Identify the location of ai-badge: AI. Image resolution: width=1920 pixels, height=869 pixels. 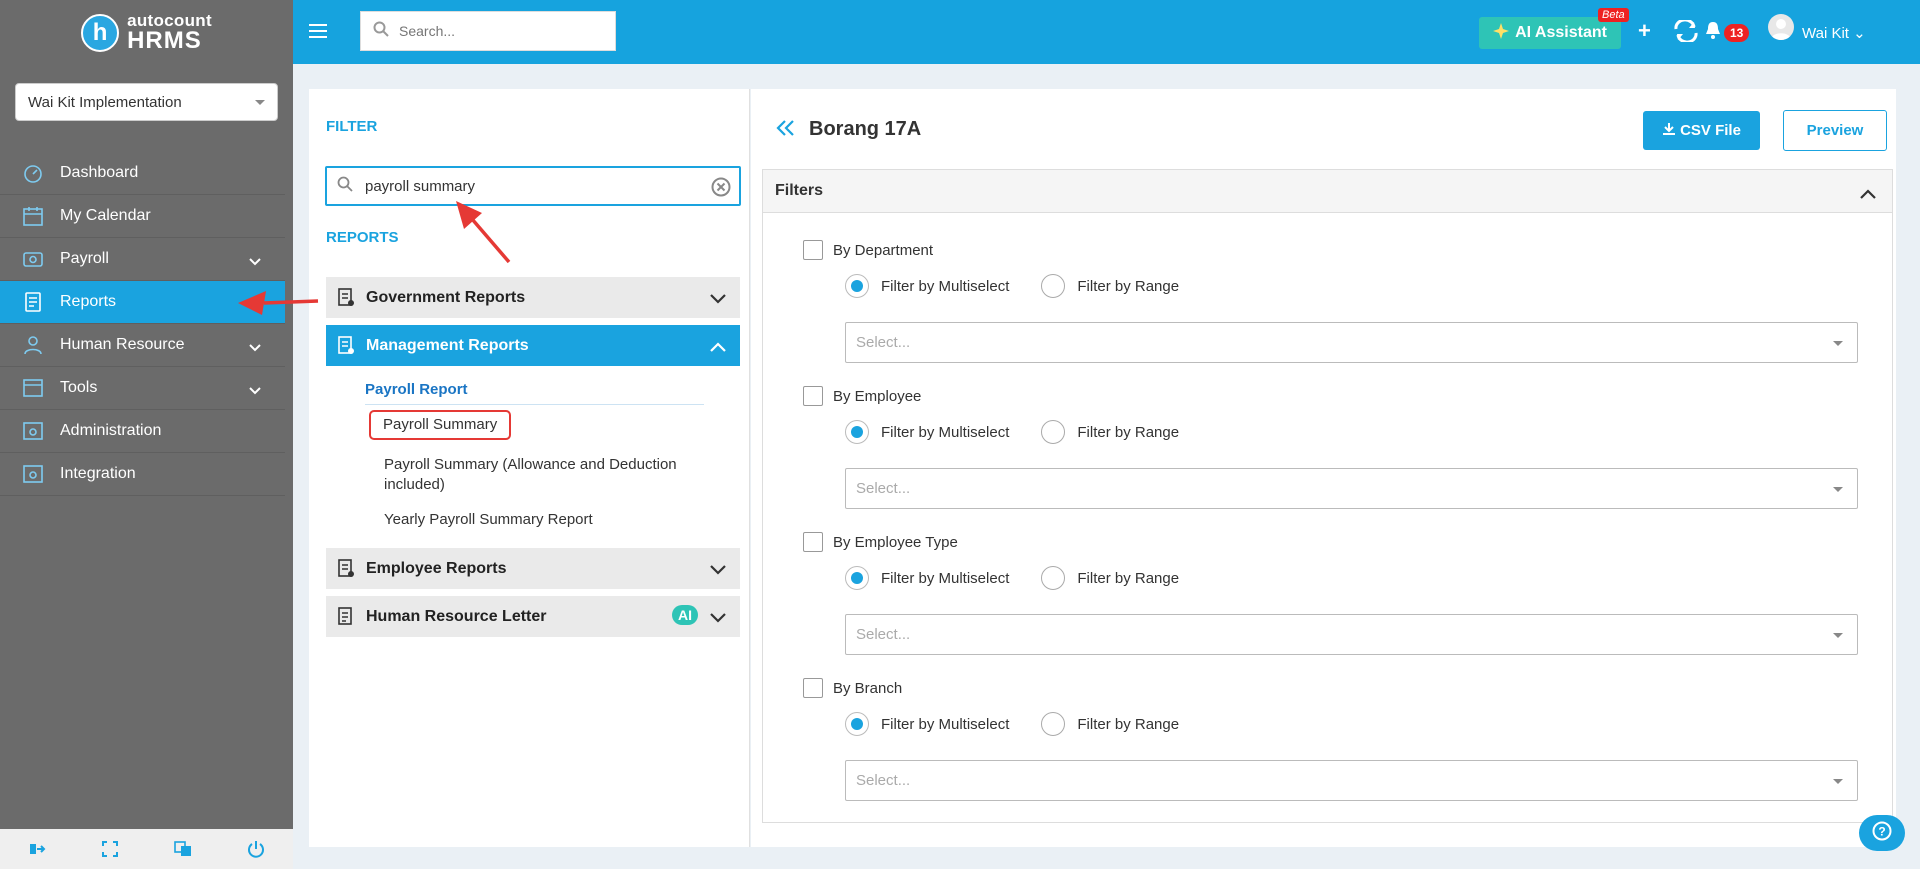
(685, 615).